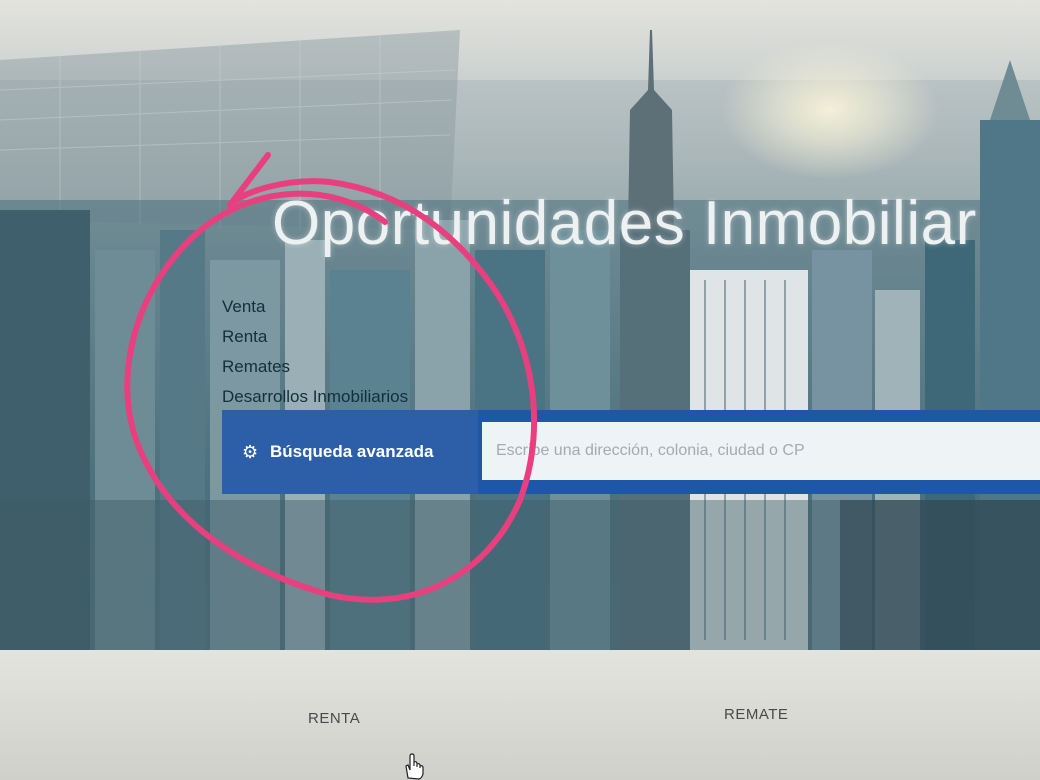 This screenshot has height=780, width=1040. I want to click on hand-pointer-icon, so click(414, 766).